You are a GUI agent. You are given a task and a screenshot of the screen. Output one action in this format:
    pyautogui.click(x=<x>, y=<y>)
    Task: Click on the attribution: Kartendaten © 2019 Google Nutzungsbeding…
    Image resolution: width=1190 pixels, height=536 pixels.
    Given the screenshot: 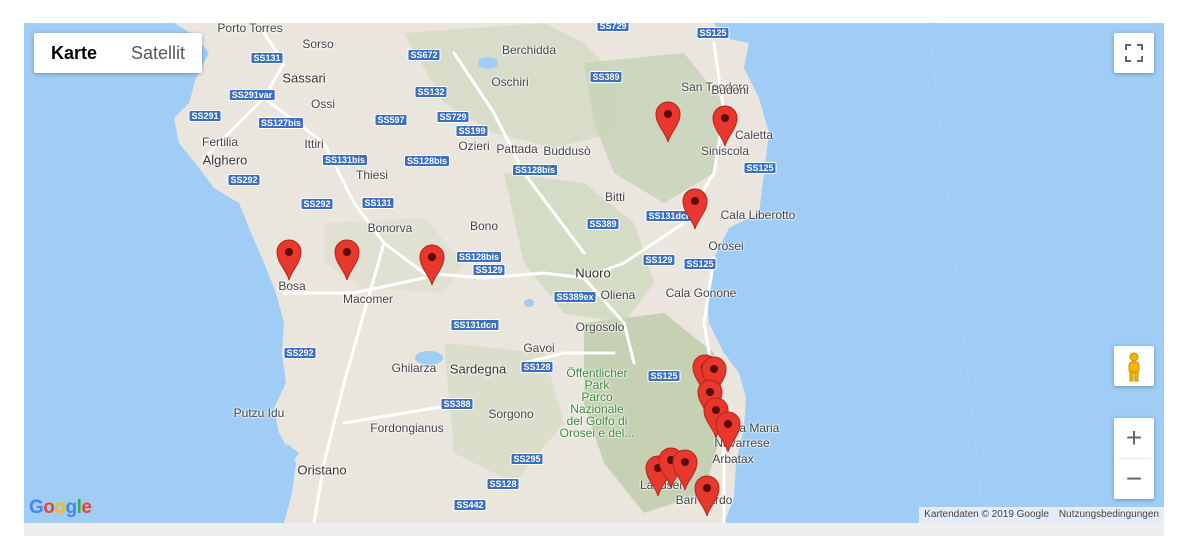 What is the action you would take?
    pyautogui.click(x=1041, y=515)
    